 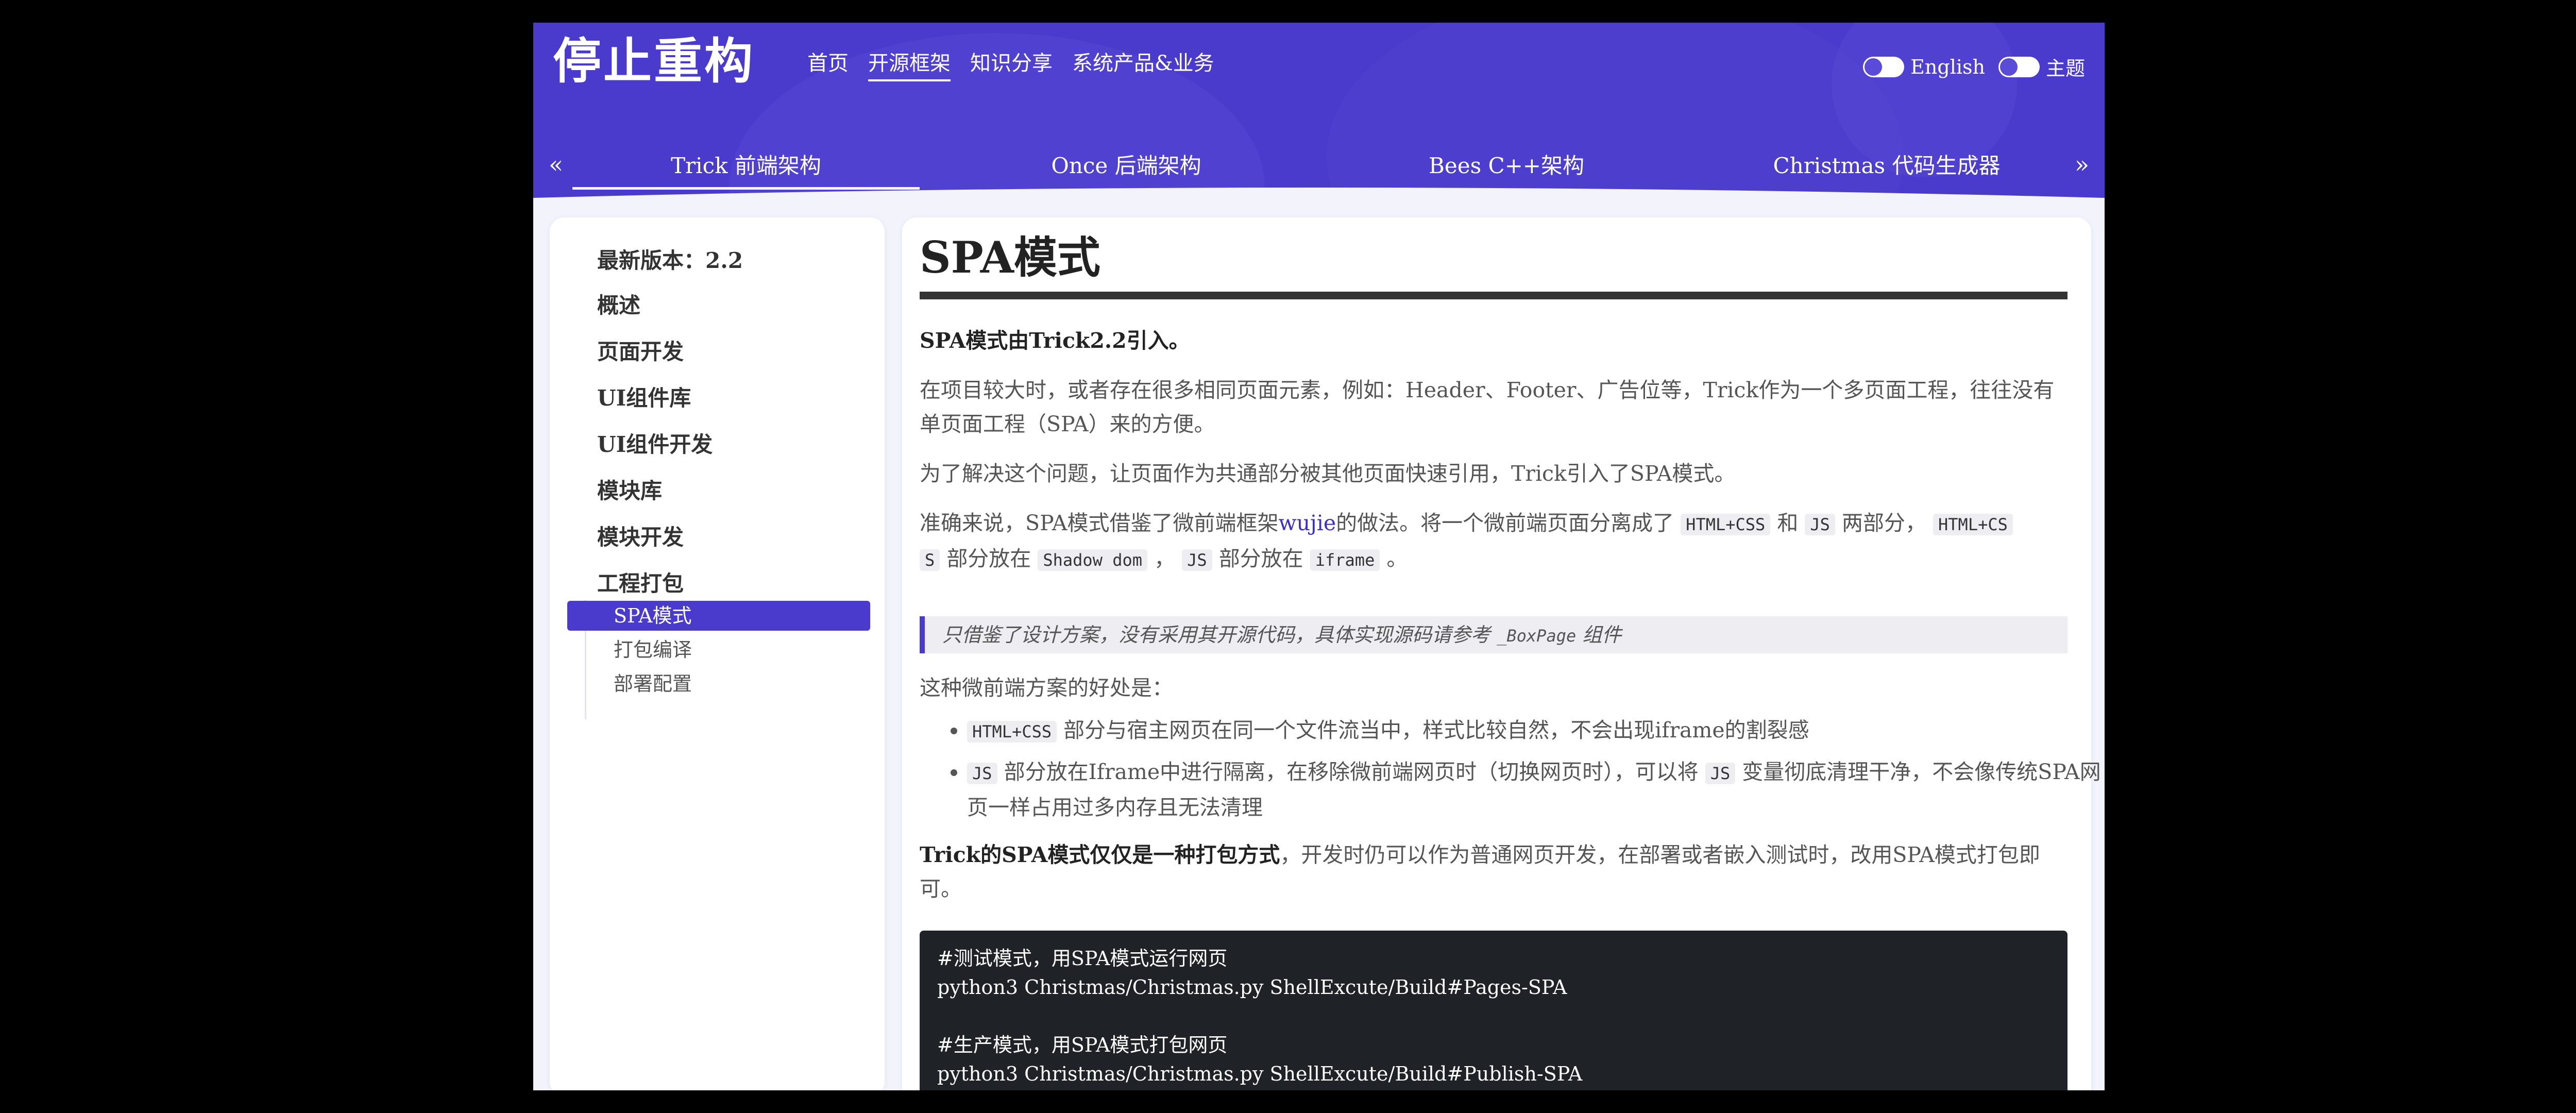 I want to click on tab-trick: Trick 前端架构, so click(x=746, y=169).